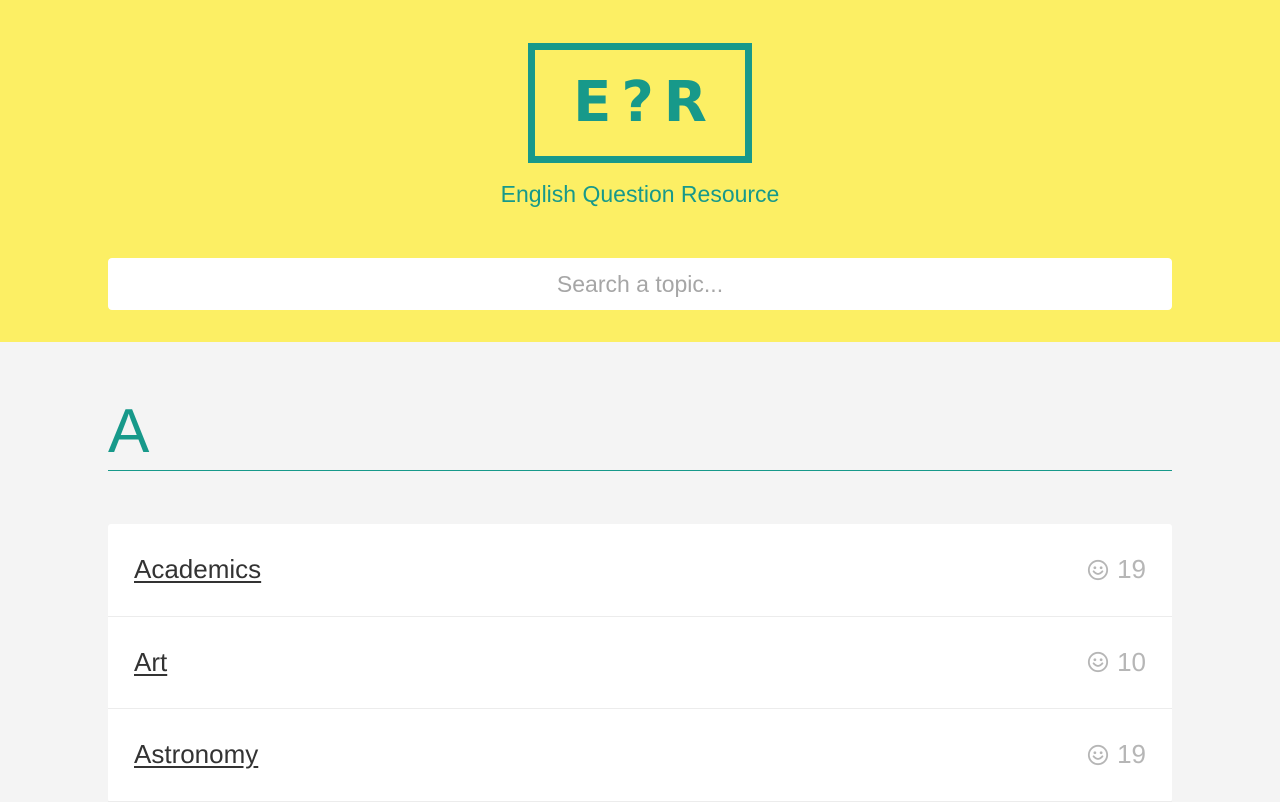 Image resolution: width=1280 pixels, height=802 pixels. I want to click on section-letter-heading: A, so click(640, 433).